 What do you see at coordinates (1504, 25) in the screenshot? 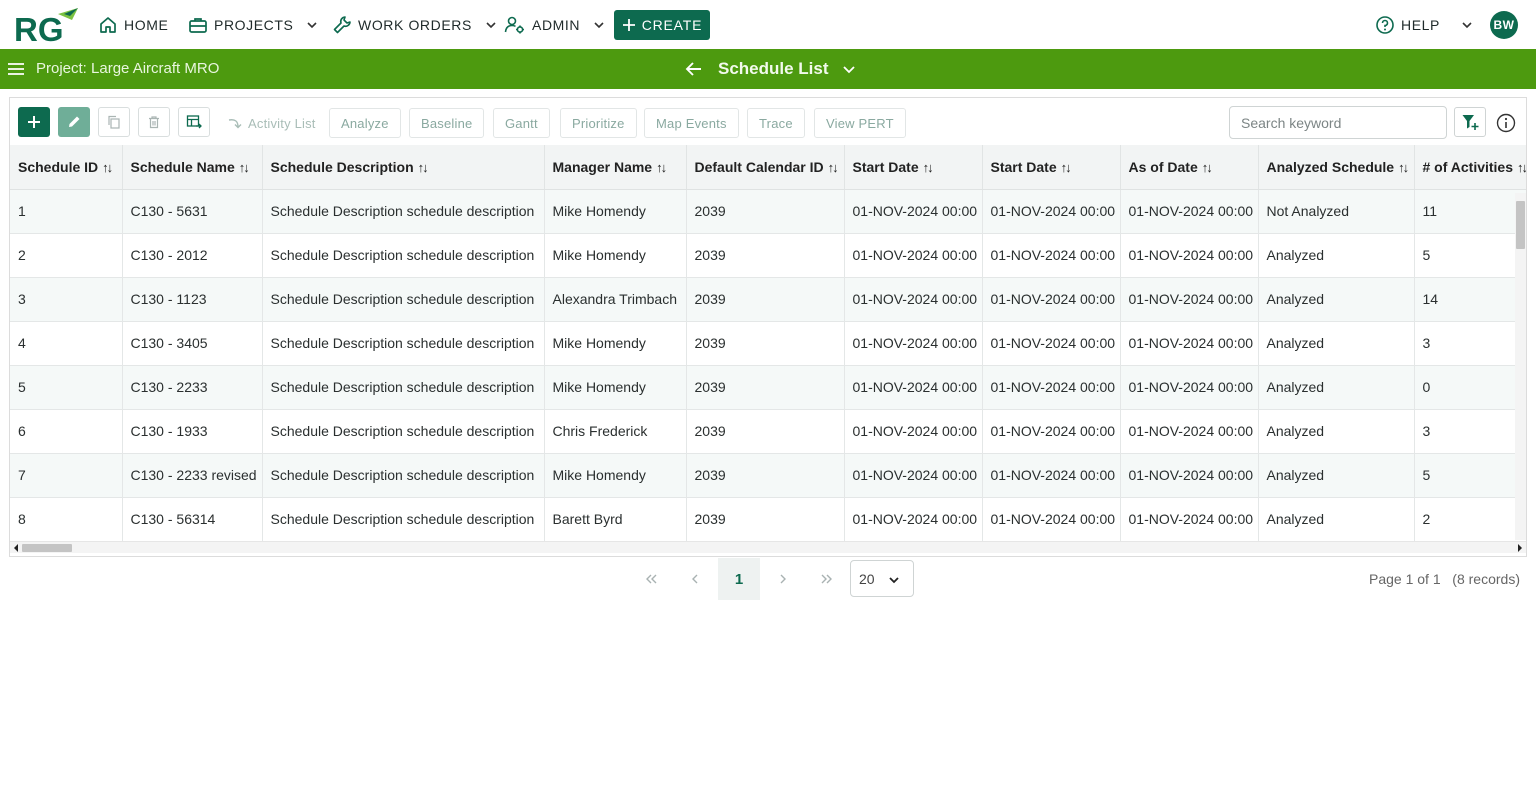
I see `user-avatar: BW` at bounding box center [1504, 25].